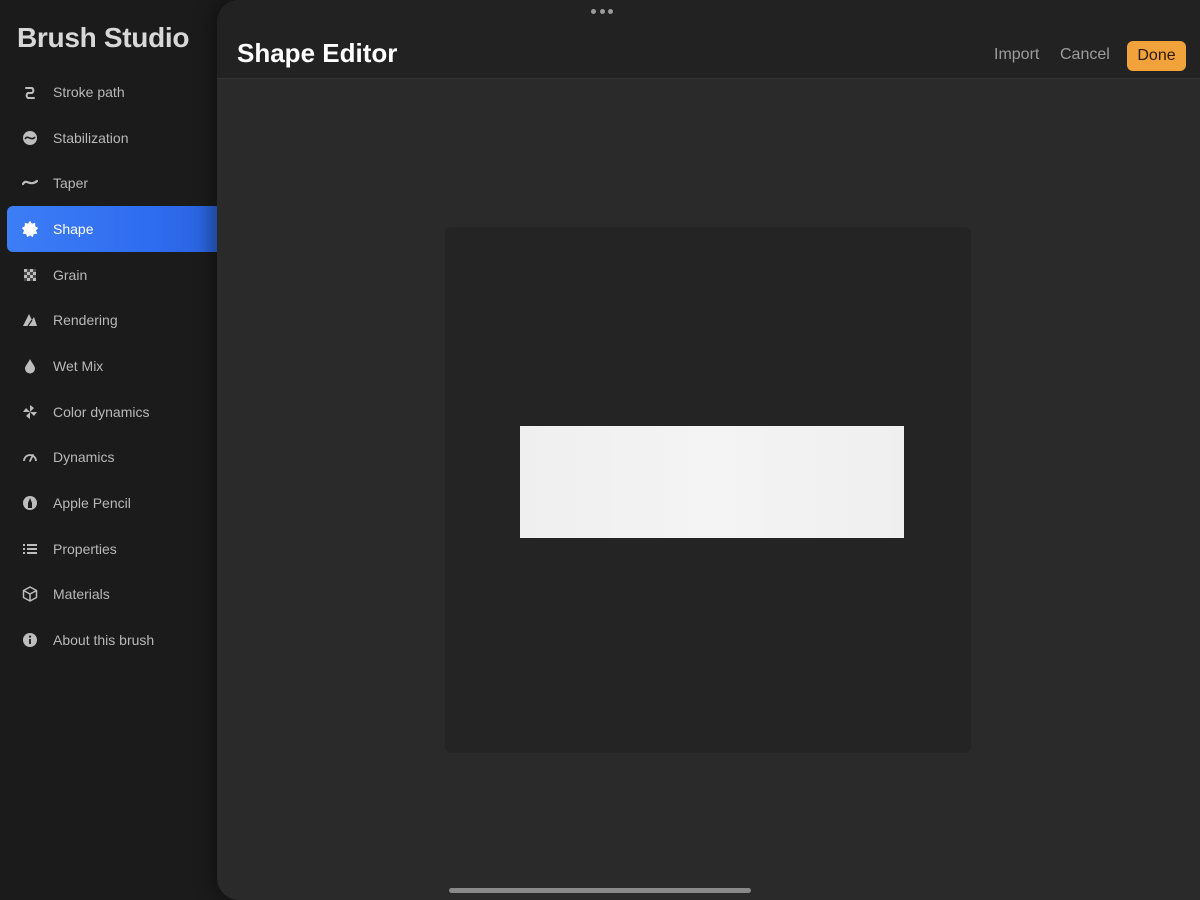  I want to click on sidebar-item-materials: Materials, so click(112, 595).